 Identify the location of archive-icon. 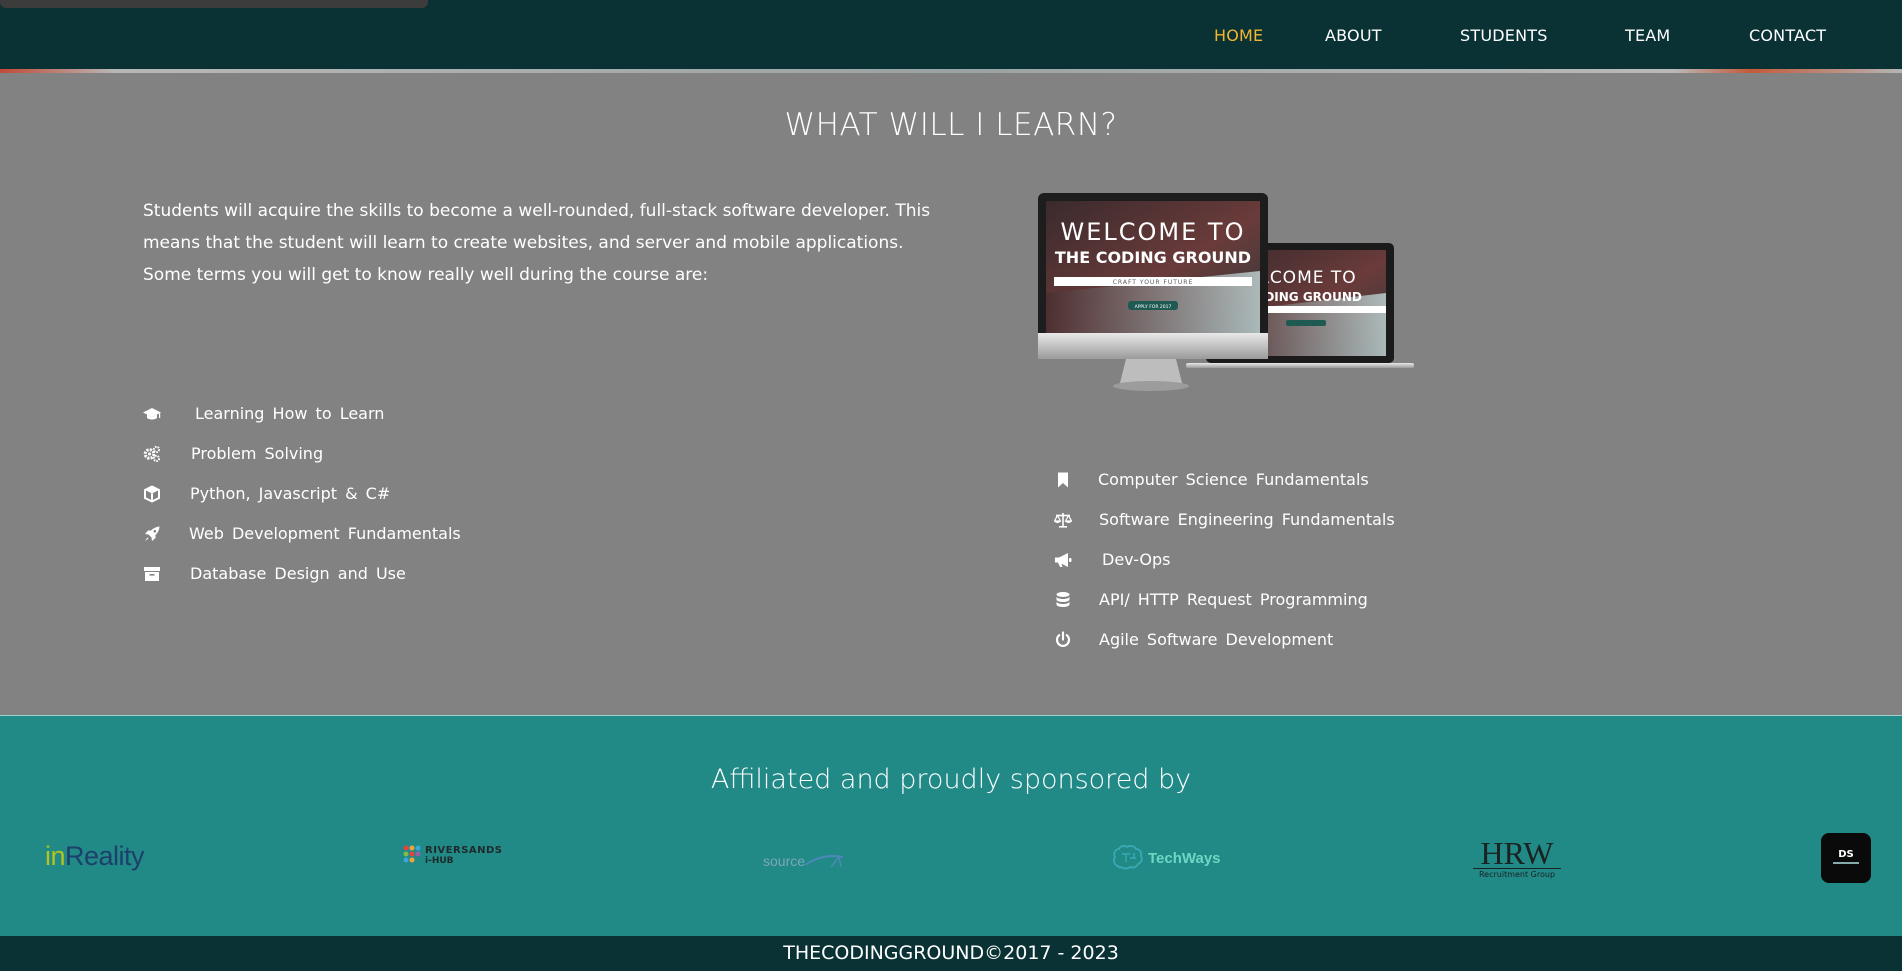
(152, 574).